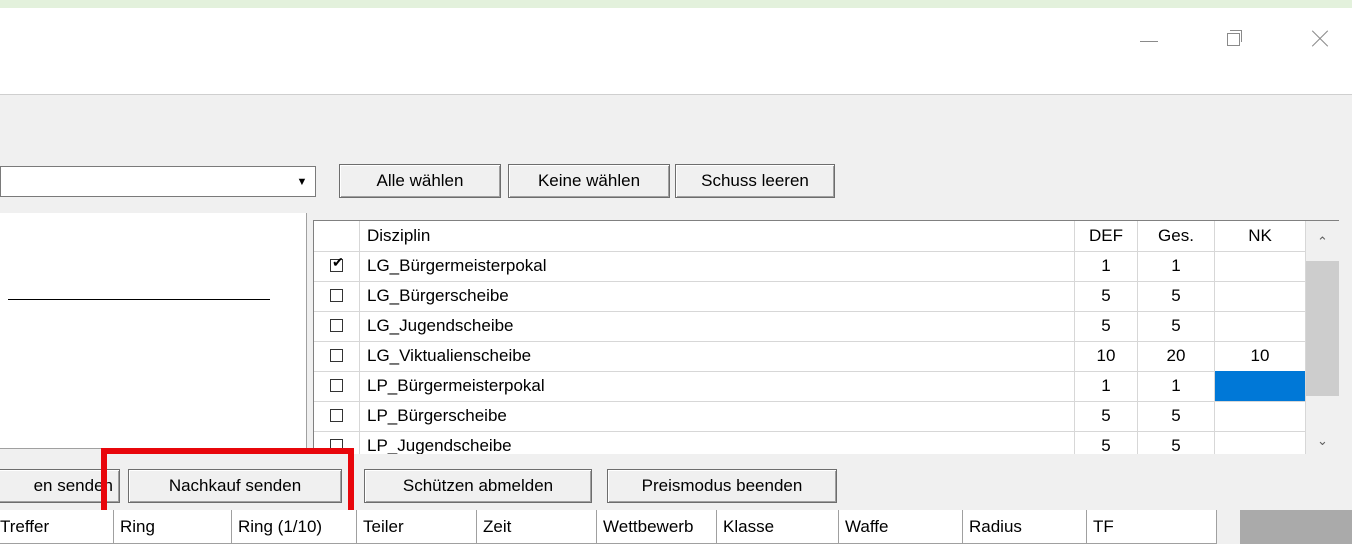 This screenshot has height=544, width=1352. What do you see at coordinates (57, 527) in the screenshot?
I see `results-column-header: Treffer` at bounding box center [57, 527].